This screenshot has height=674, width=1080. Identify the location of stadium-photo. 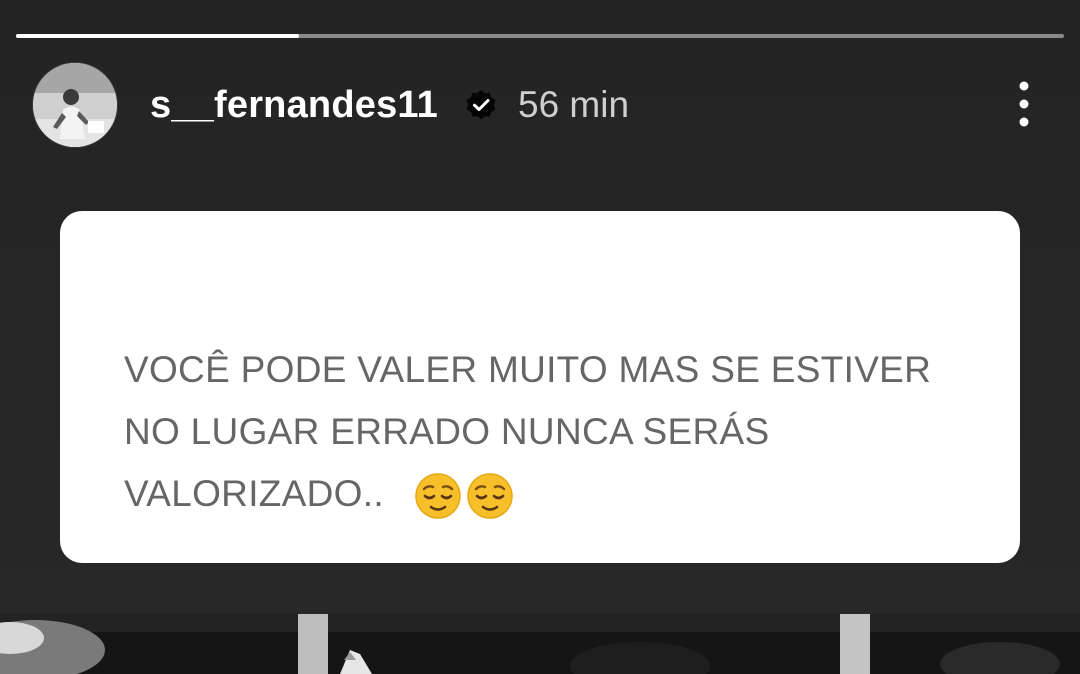
(540, 644).